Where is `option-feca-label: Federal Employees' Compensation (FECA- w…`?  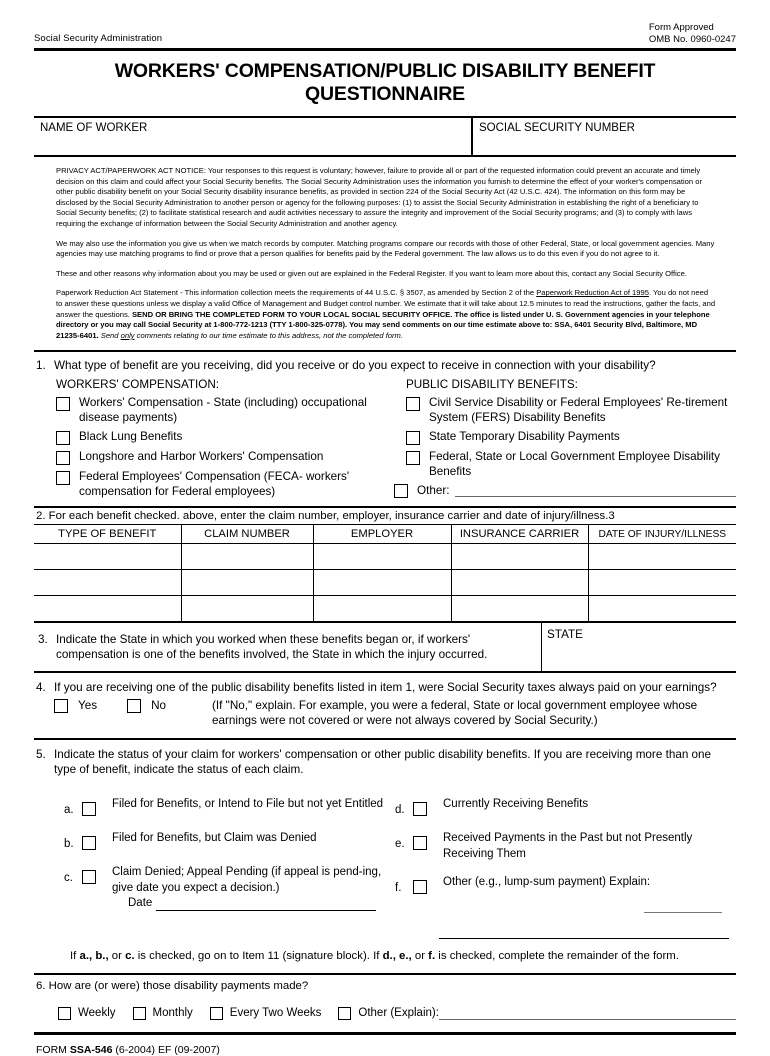
option-feca-label: Federal Employees' Compensation (FECA- w… is located at coordinates (214, 484).